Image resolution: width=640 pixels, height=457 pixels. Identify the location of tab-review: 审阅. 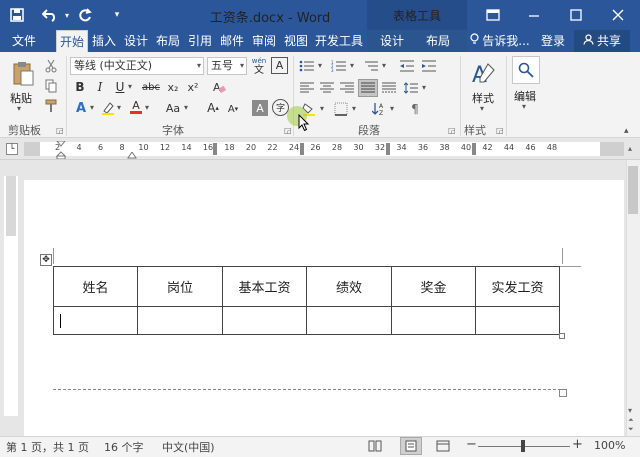
(264, 41).